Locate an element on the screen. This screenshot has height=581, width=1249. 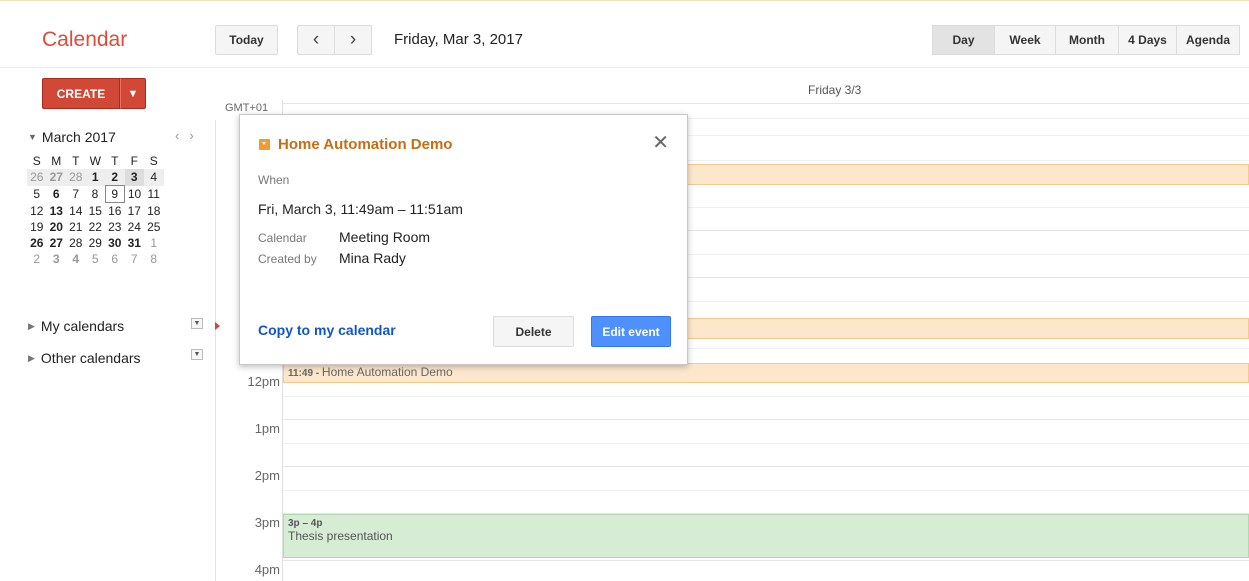
mini-calendar-day: 16 is located at coordinates (115, 211).